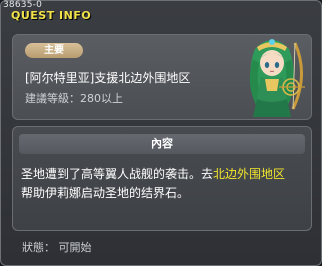  I want to click on title-bar: 38635-0 QUEST INFO, so click(161, 12).